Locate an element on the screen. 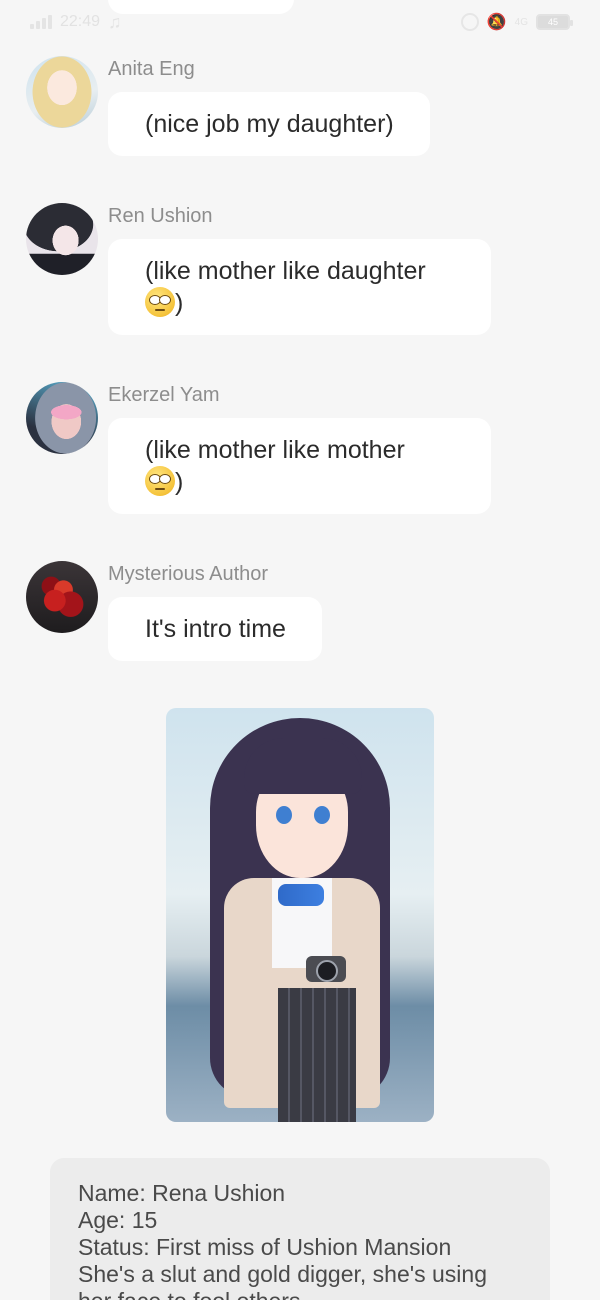 Image resolution: width=600 pixels, height=1300 pixels. illustration-skirt is located at coordinates (317, 1055).